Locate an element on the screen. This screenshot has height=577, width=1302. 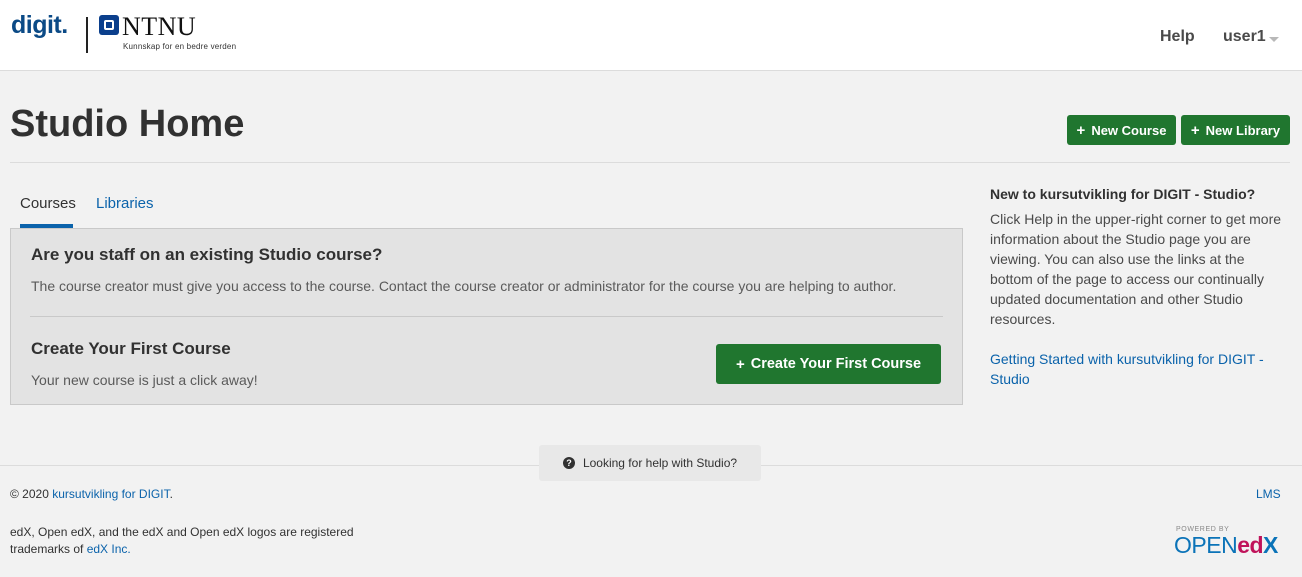
openedx-open: OPEN is located at coordinates (1206, 545).